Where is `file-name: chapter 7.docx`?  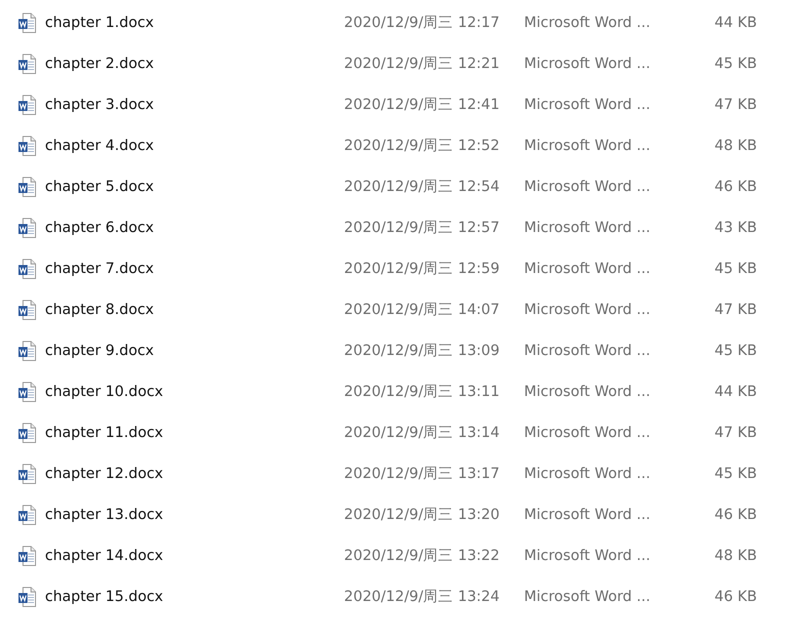
file-name: chapter 7.docx is located at coordinates (194, 268).